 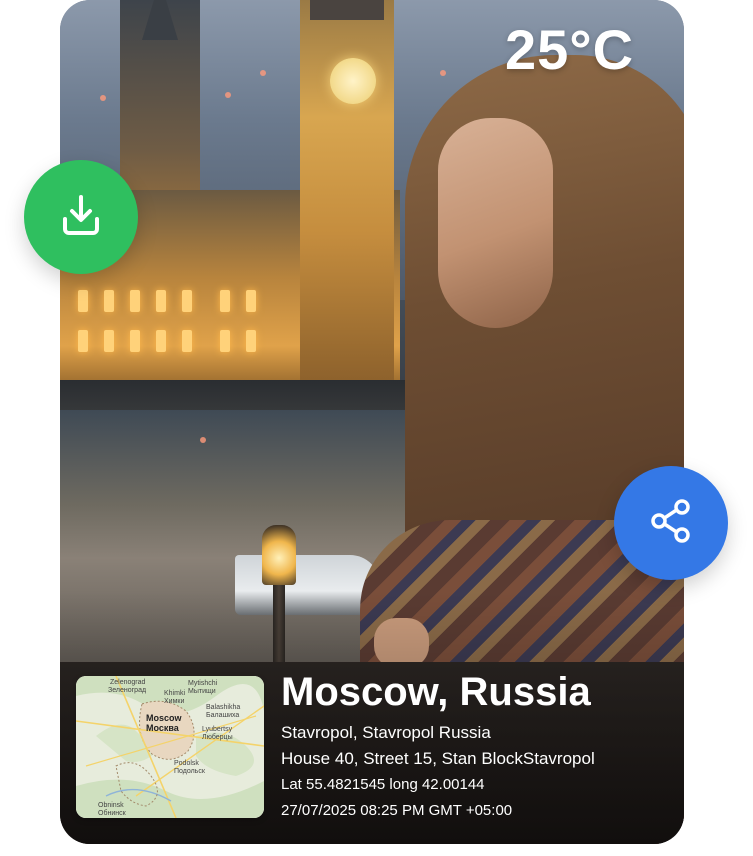 What do you see at coordinates (438, 758) in the screenshot?
I see `address-text: House 40, Street 15, Stan BlockStavropol` at bounding box center [438, 758].